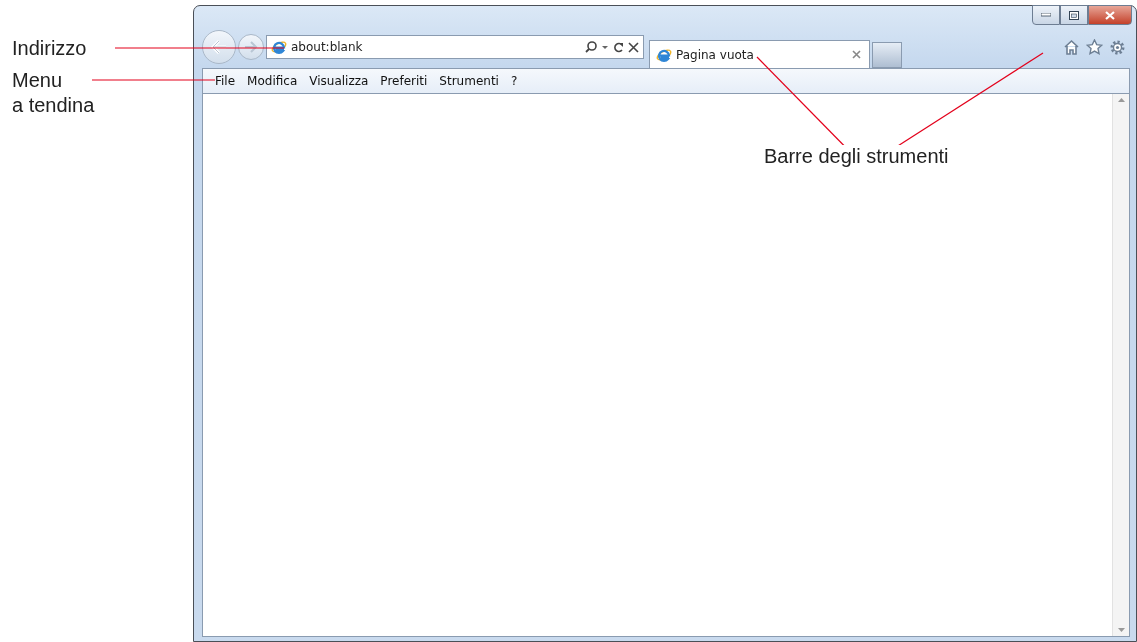 This screenshot has width=1137, height=642. Describe the element at coordinates (470, 81) in the screenshot. I see `menu-item: Strumenti` at that location.